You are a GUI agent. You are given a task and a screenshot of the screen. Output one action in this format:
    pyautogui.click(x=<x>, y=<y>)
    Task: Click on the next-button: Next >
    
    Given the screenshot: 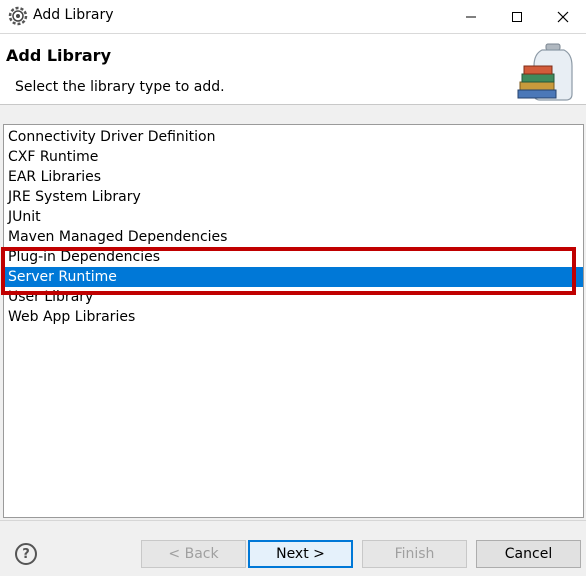 What is the action you would take?
    pyautogui.click(x=300, y=554)
    